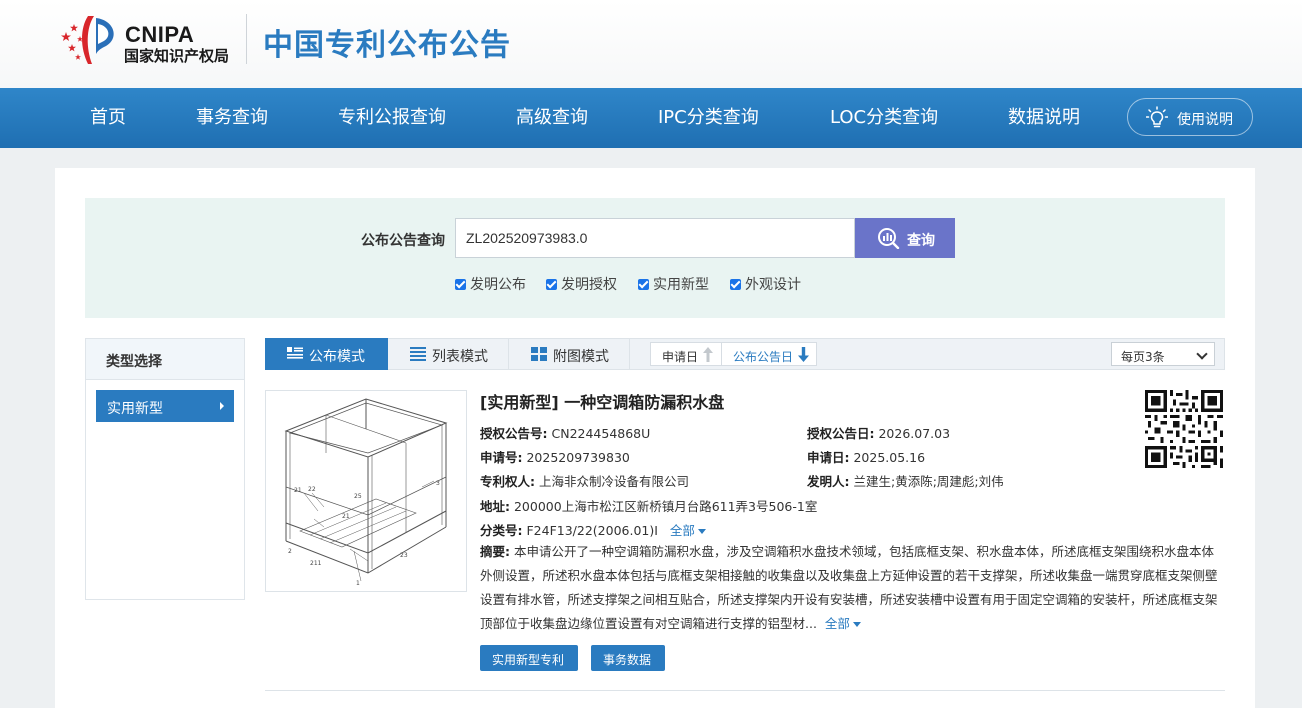 This screenshot has height=708, width=1302. Describe the element at coordinates (828, 481) in the screenshot. I see `field-label: 发明人:` at that location.